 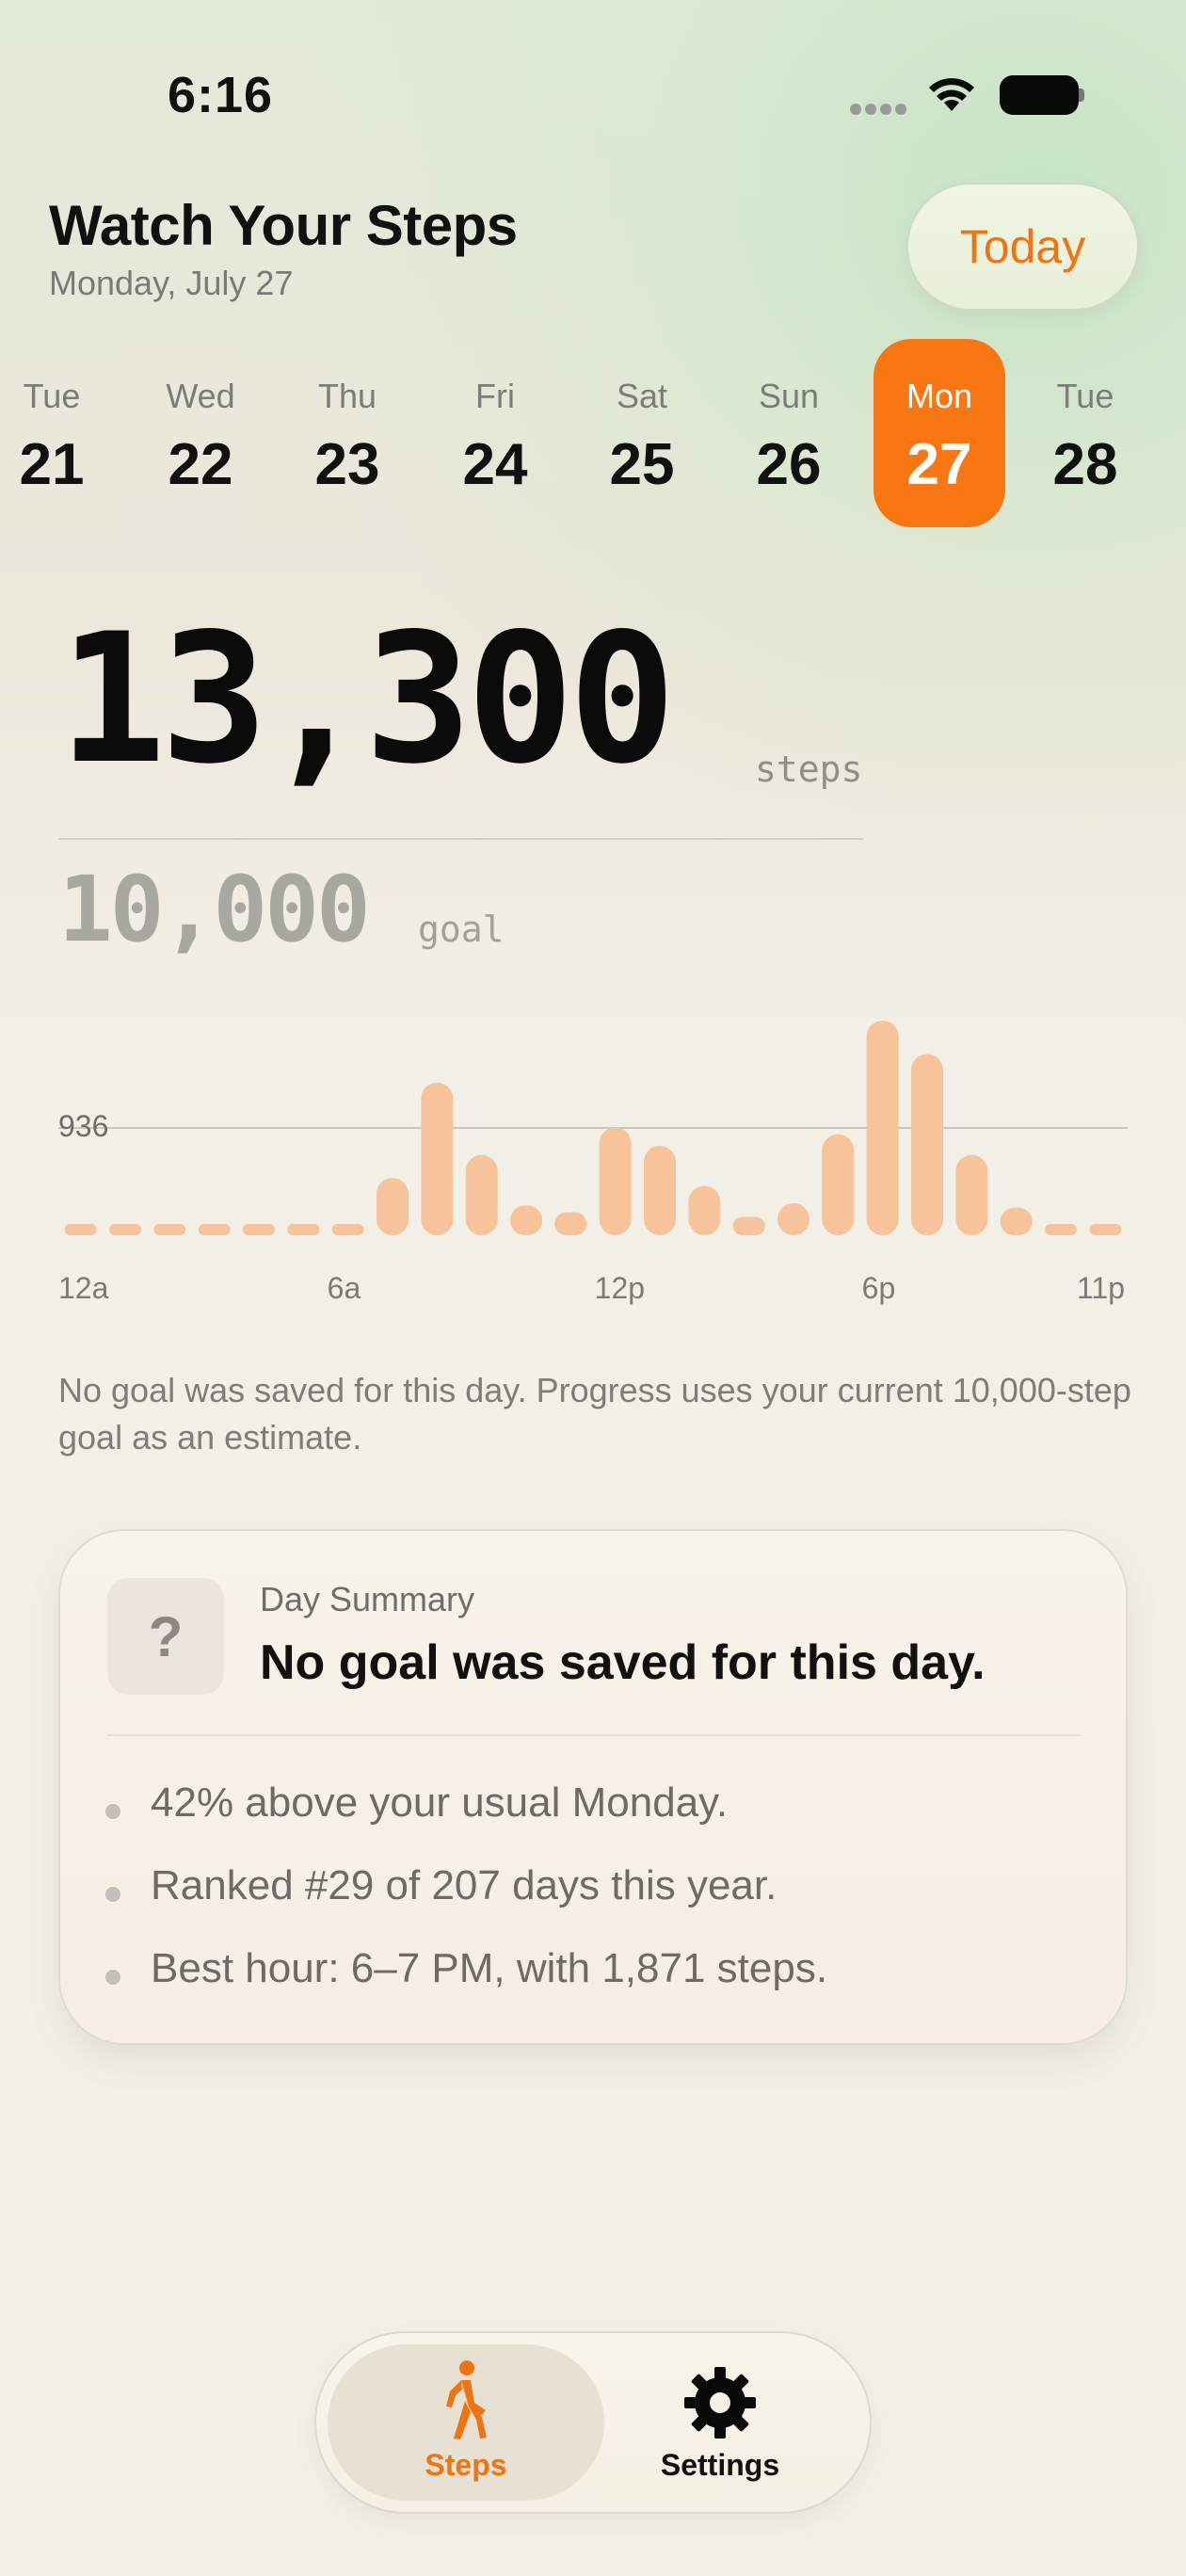 I want to click on day-tue-21: Tue 21, so click(x=59, y=433).